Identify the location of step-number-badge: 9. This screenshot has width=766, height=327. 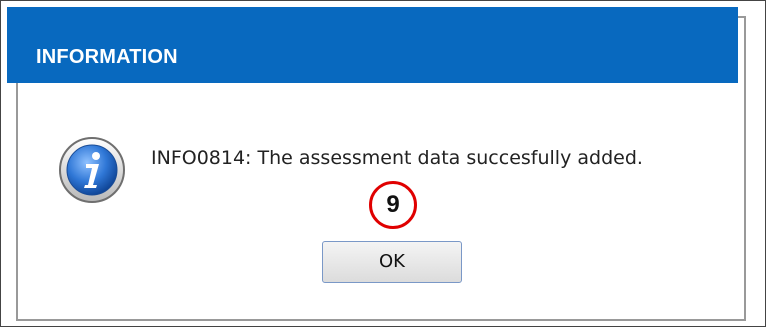
(393, 205).